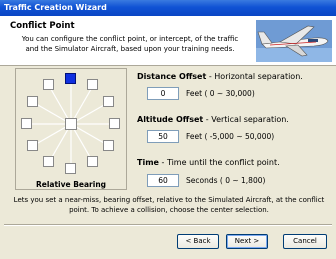  I want to click on bearing-10-oclock, so click(32, 101).